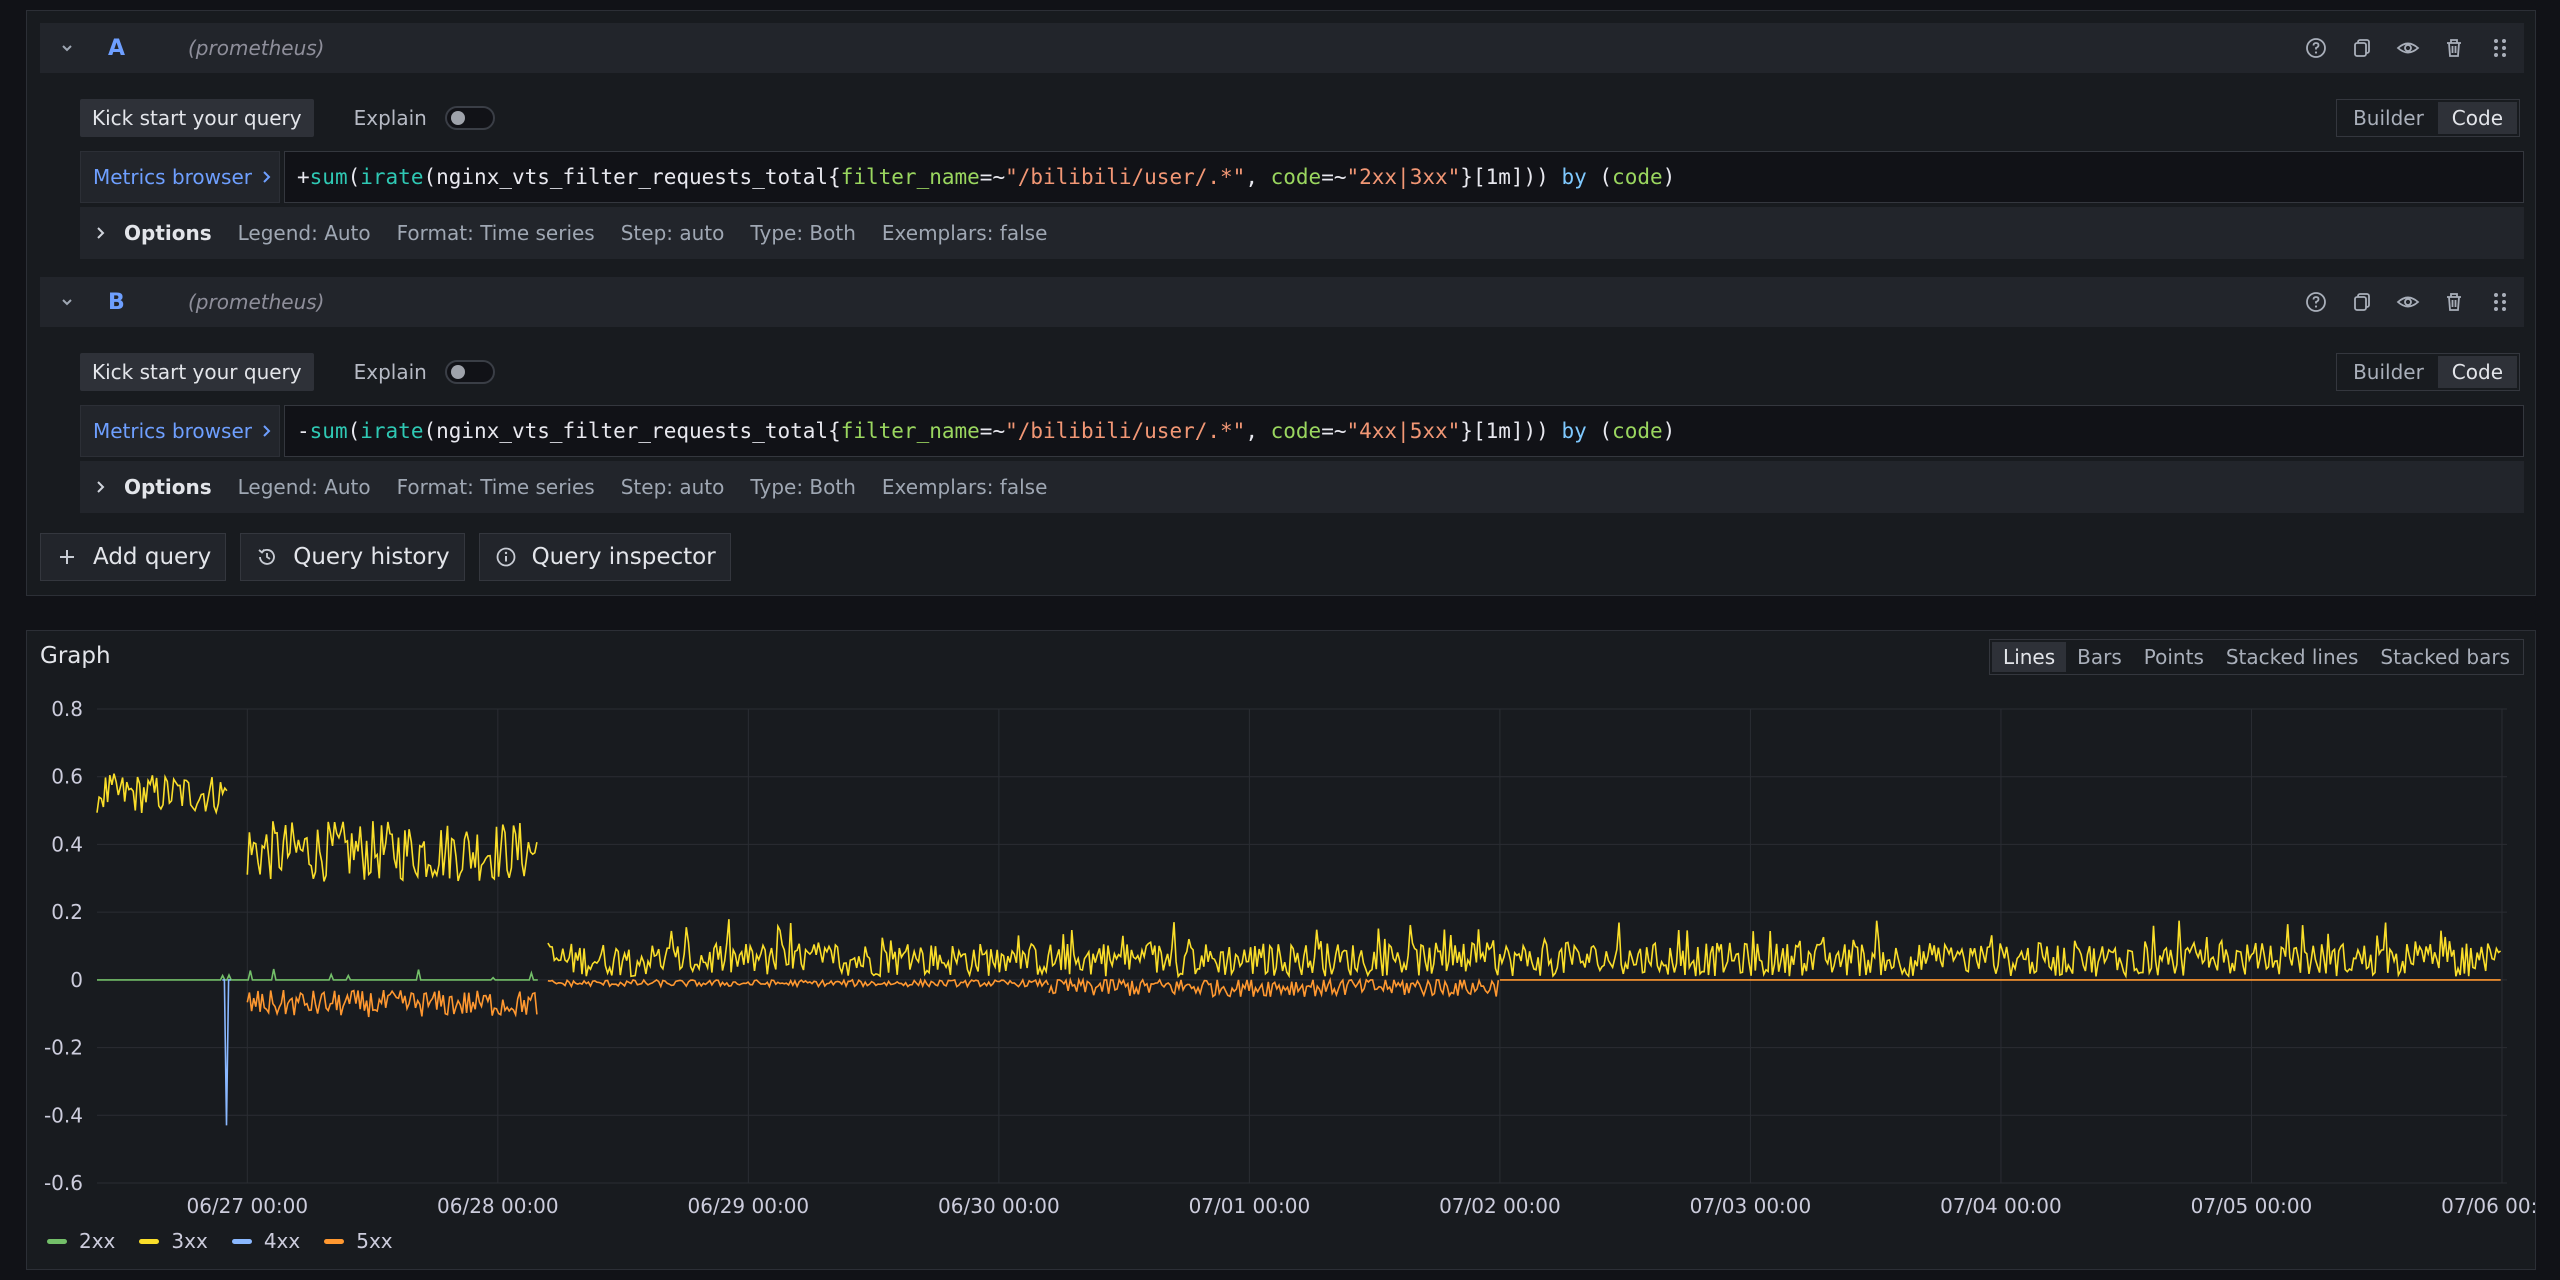 This screenshot has width=2560, height=1280. I want to click on chart-legend: 2xx 3xx 4xx 5xx, so click(220, 1241).